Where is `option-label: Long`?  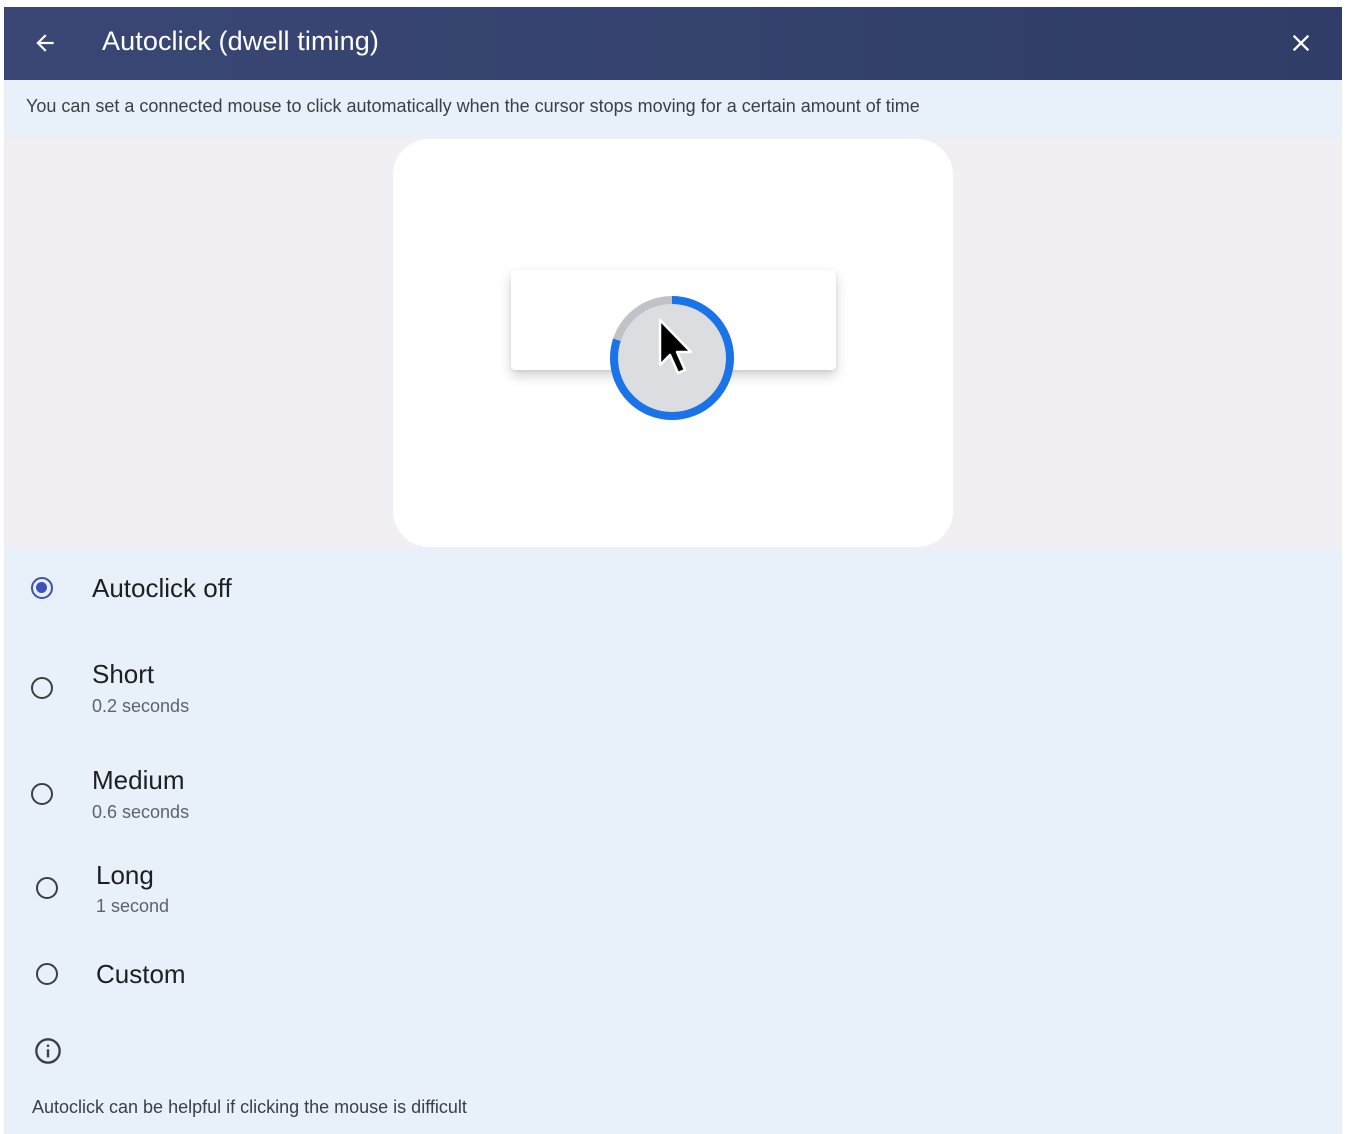
option-label: Long is located at coordinates (125, 875).